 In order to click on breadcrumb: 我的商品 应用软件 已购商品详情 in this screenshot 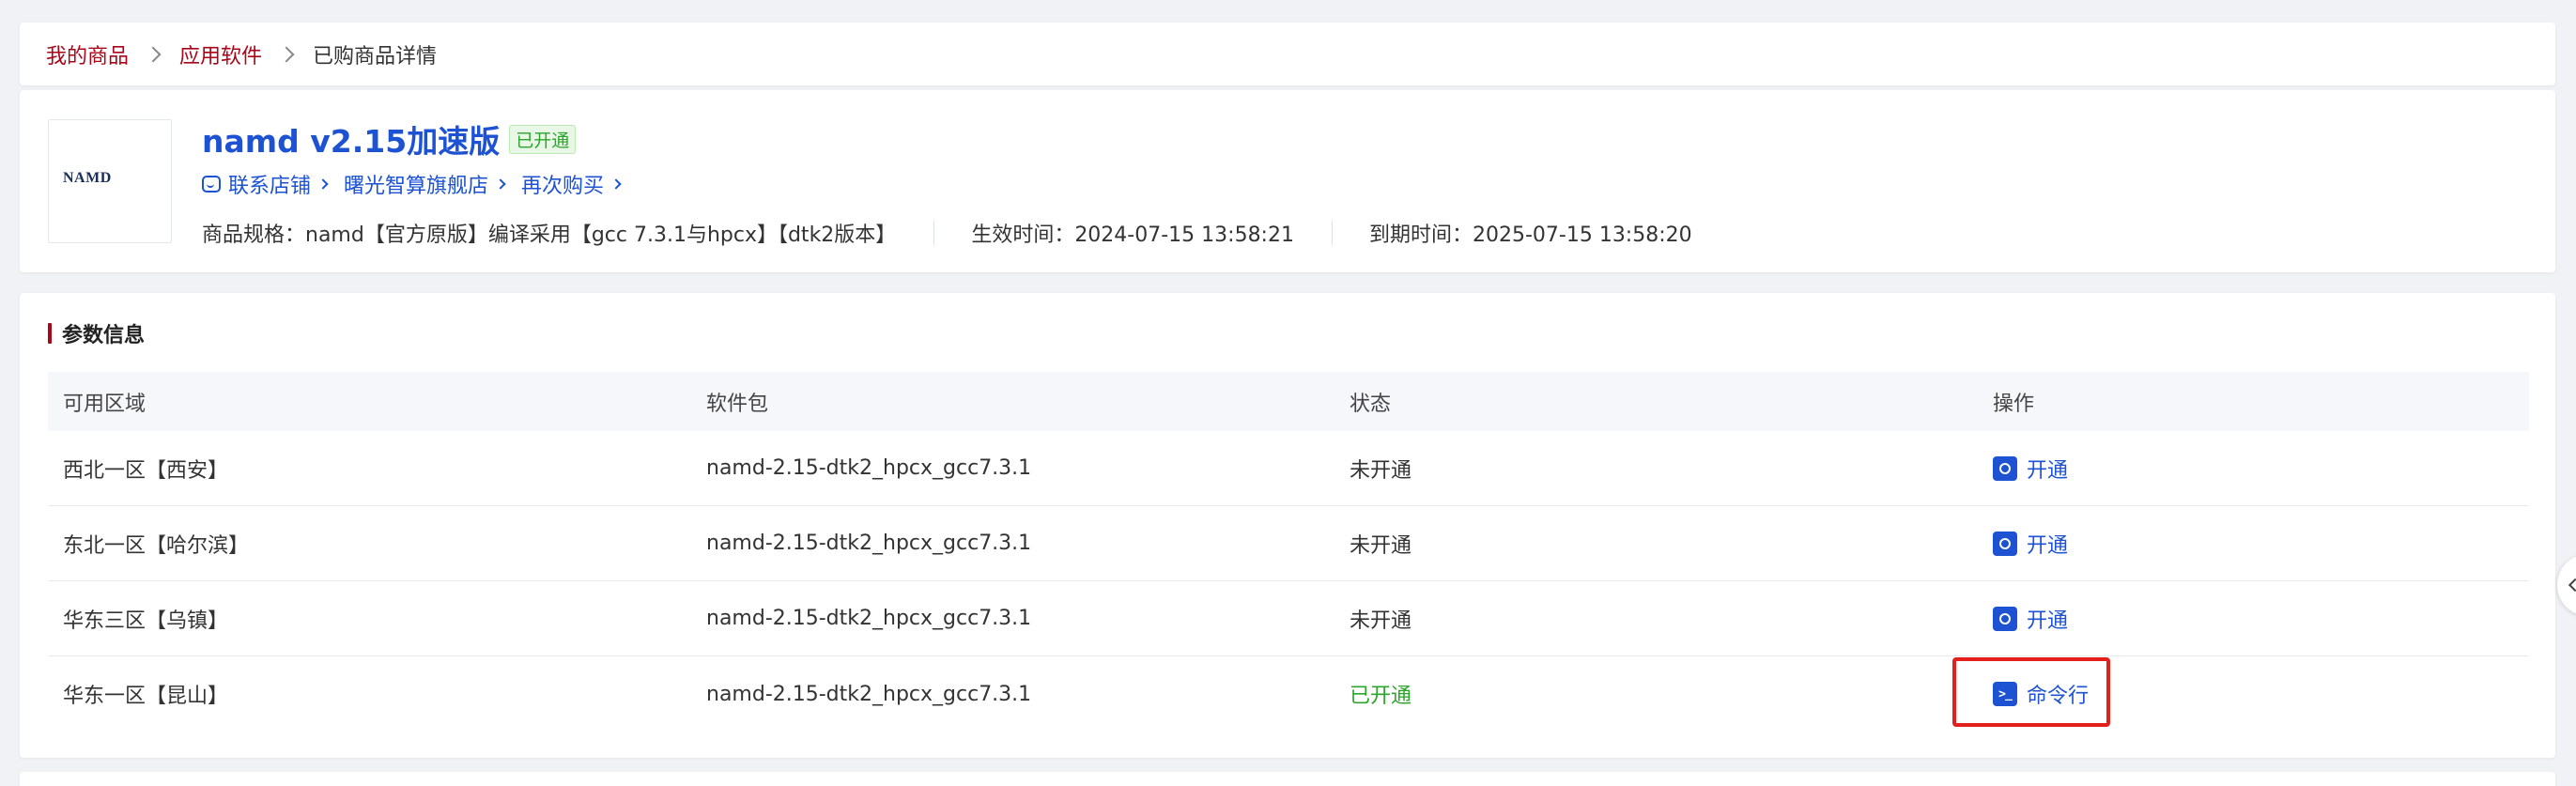, I will do `click(241, 54)`.